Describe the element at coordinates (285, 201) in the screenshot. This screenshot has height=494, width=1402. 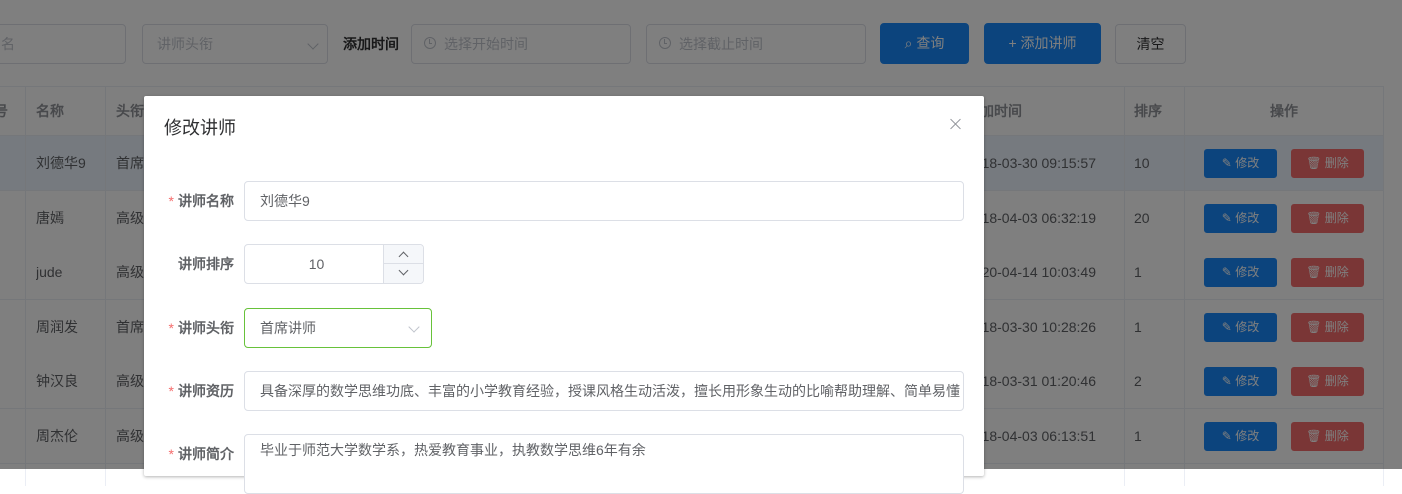
I see `teacher-name-value: 刘德华9` at that location.